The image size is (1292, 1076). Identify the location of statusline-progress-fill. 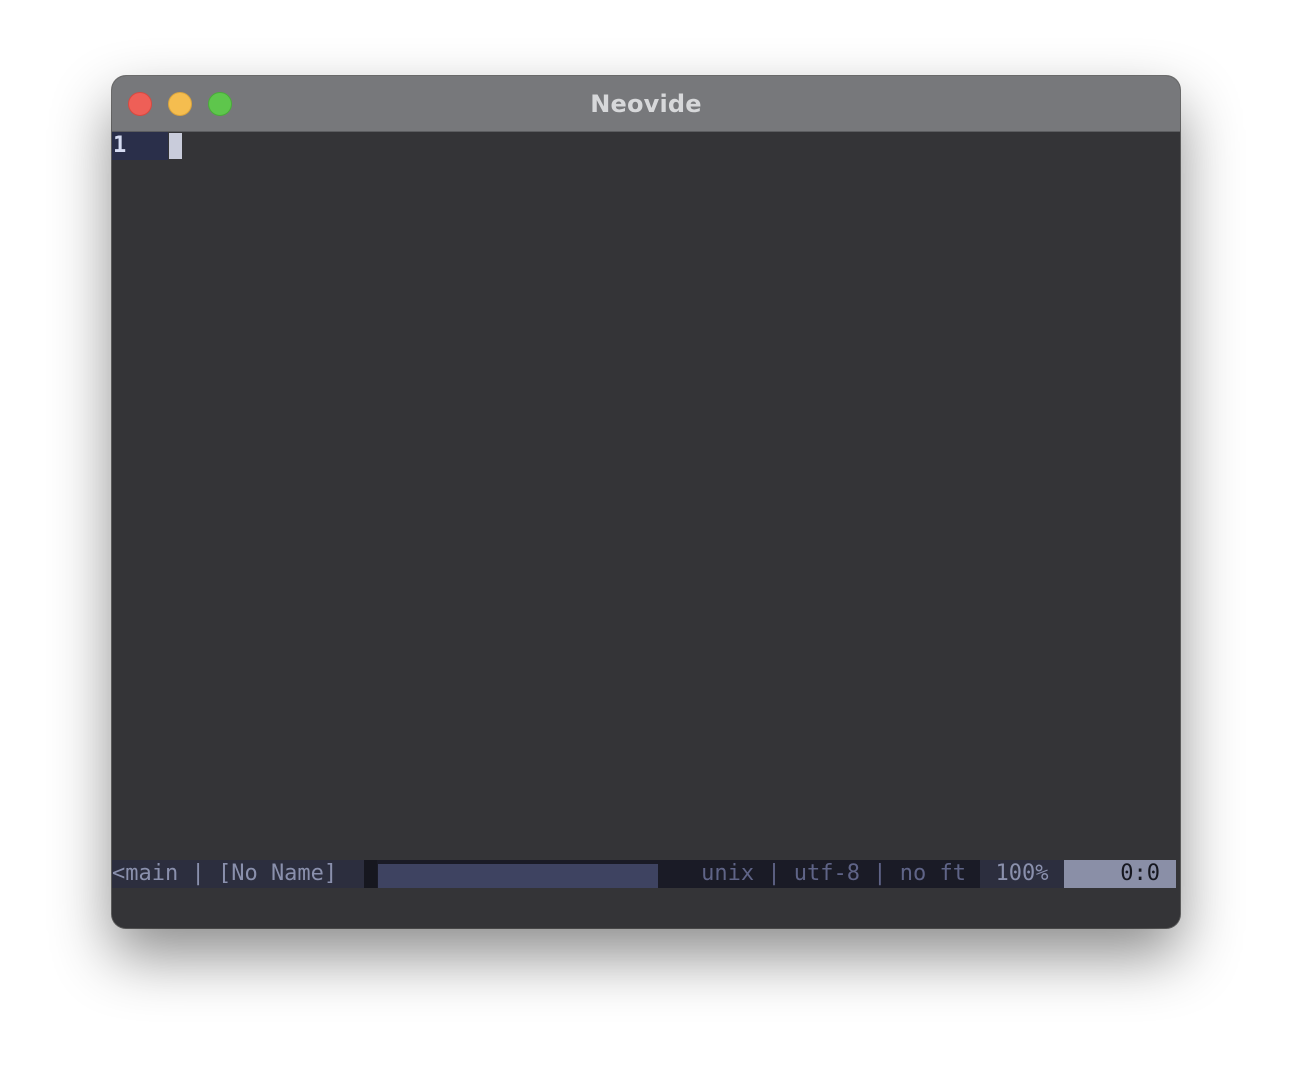
(518, 876).